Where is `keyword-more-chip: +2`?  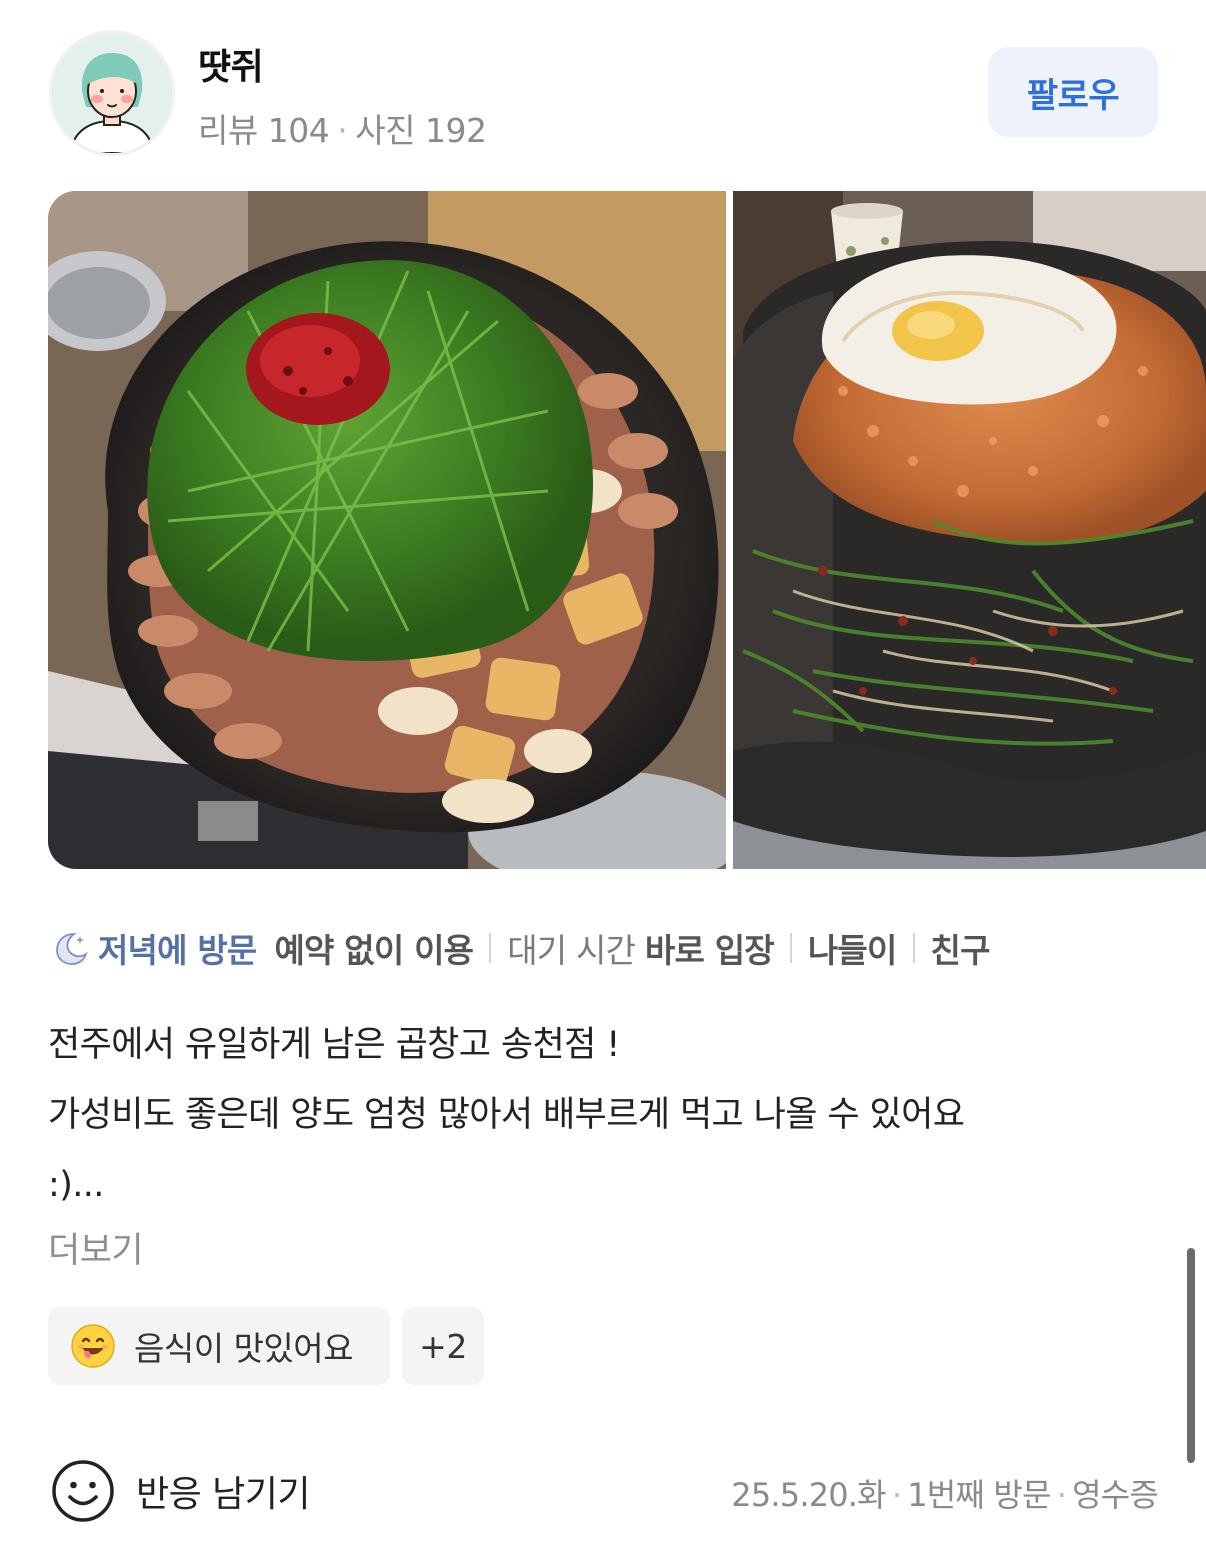 keyword-more-chip: +2 is located at coordinates (443, 1346).